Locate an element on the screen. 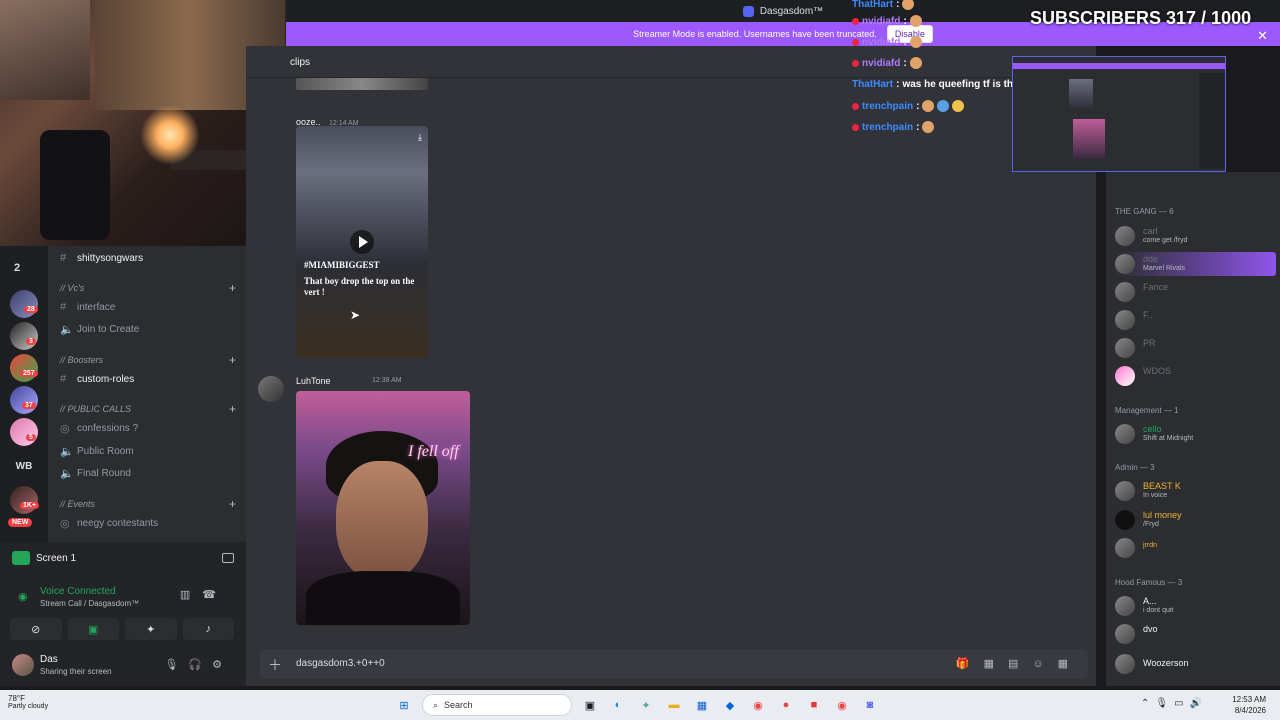 The image size is (1280, 720). member-group-title: THE GANG — 6 is located at coordinates (1144, 211).